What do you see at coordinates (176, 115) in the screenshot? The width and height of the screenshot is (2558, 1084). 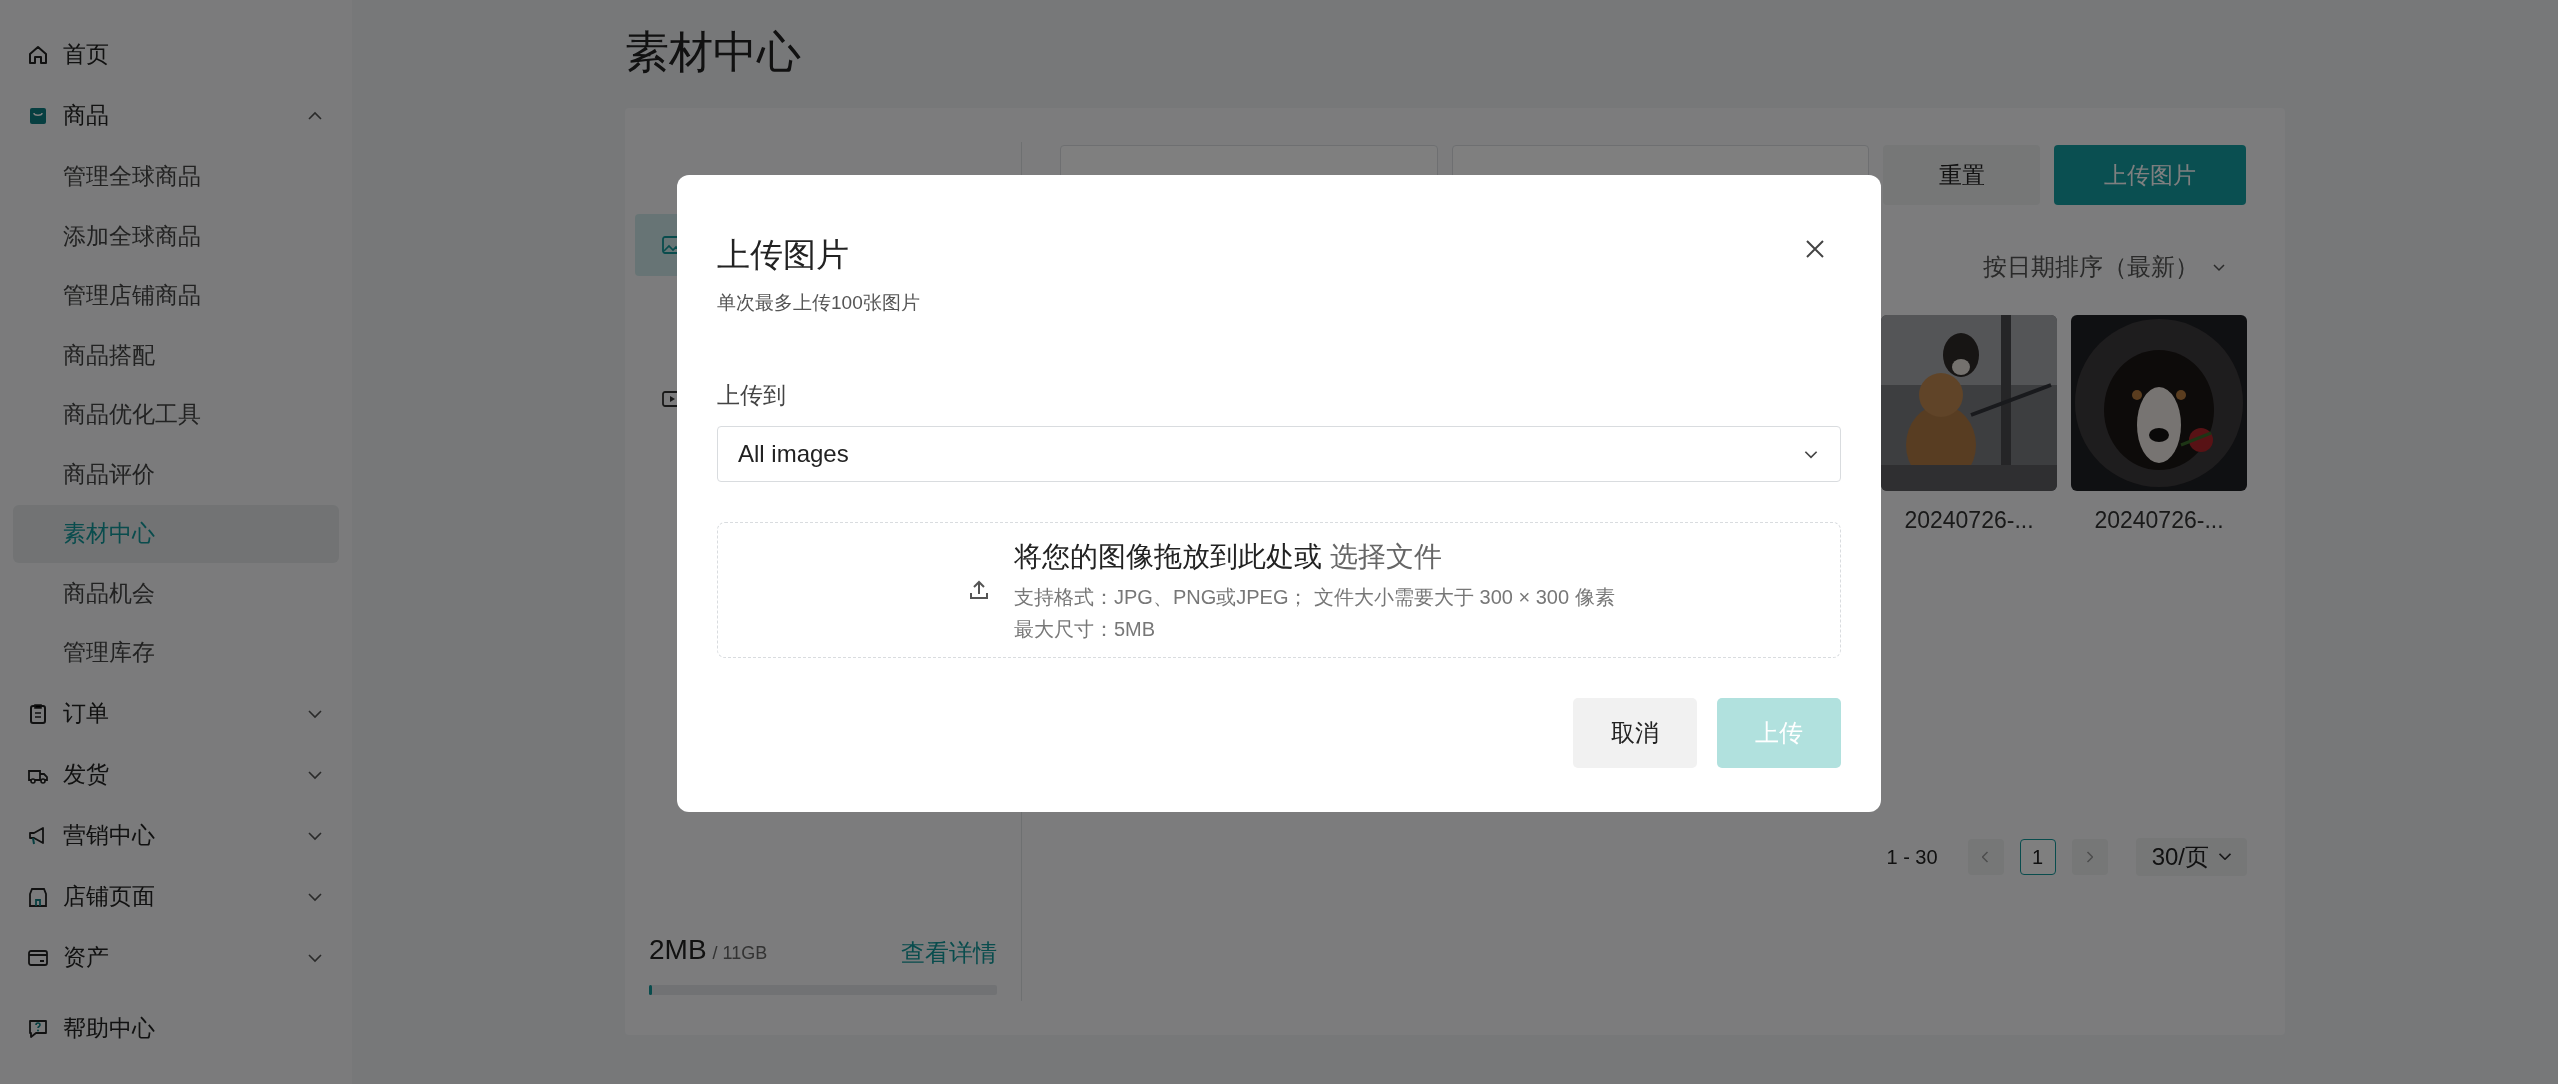 I see `sidebar-item: 商品` at bounding box center [176, 115].